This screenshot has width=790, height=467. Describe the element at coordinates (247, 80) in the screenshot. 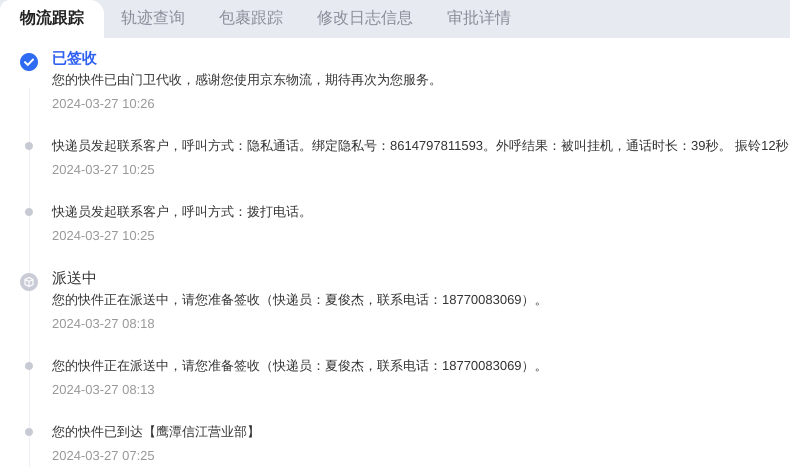

I see `event-text: 您的快件已由门卫代收，感谢您使用京东物流，期待再次为您服务。` at that location.